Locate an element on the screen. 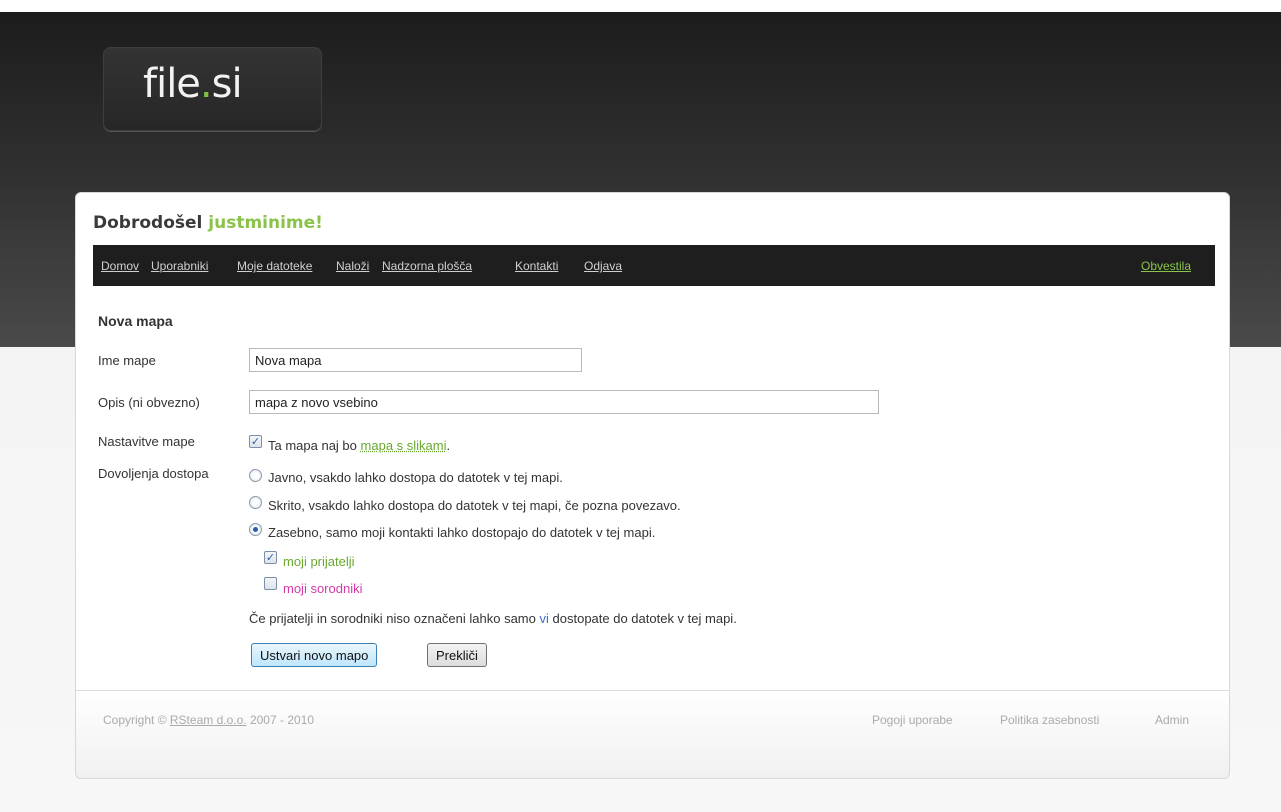  access-hidden-radio is located at coordinates (255, 502).